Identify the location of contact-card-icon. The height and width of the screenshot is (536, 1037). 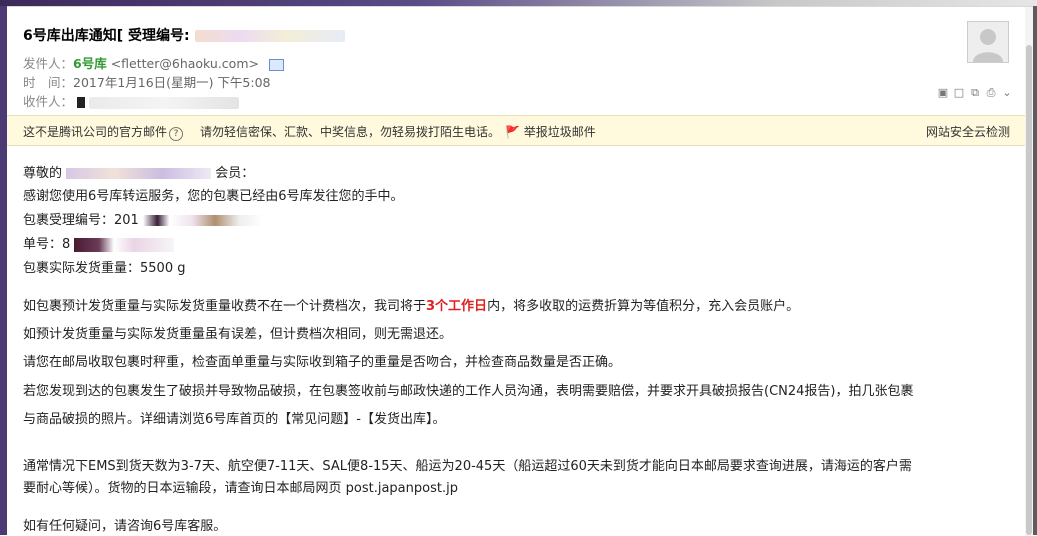
(276, 64).